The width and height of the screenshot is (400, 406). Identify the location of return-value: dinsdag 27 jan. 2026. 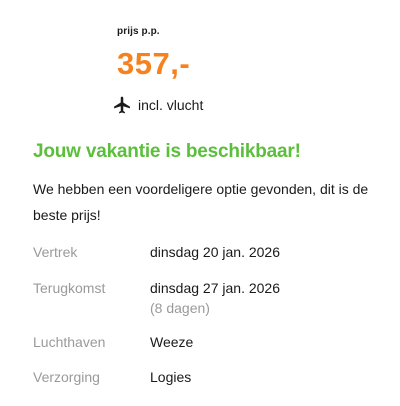
(215, 288).